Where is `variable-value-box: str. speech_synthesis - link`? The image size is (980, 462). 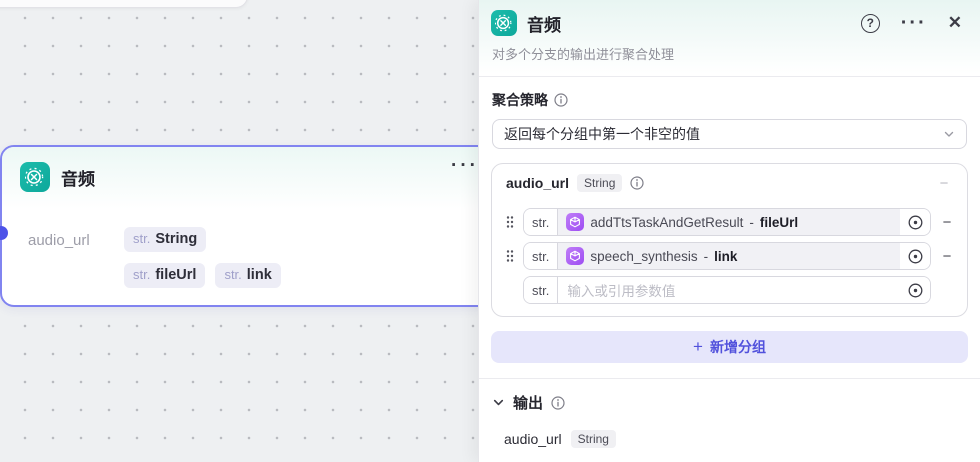
variable-value-box: str. speech_synthesis - link is located at coordinates (727, 256).